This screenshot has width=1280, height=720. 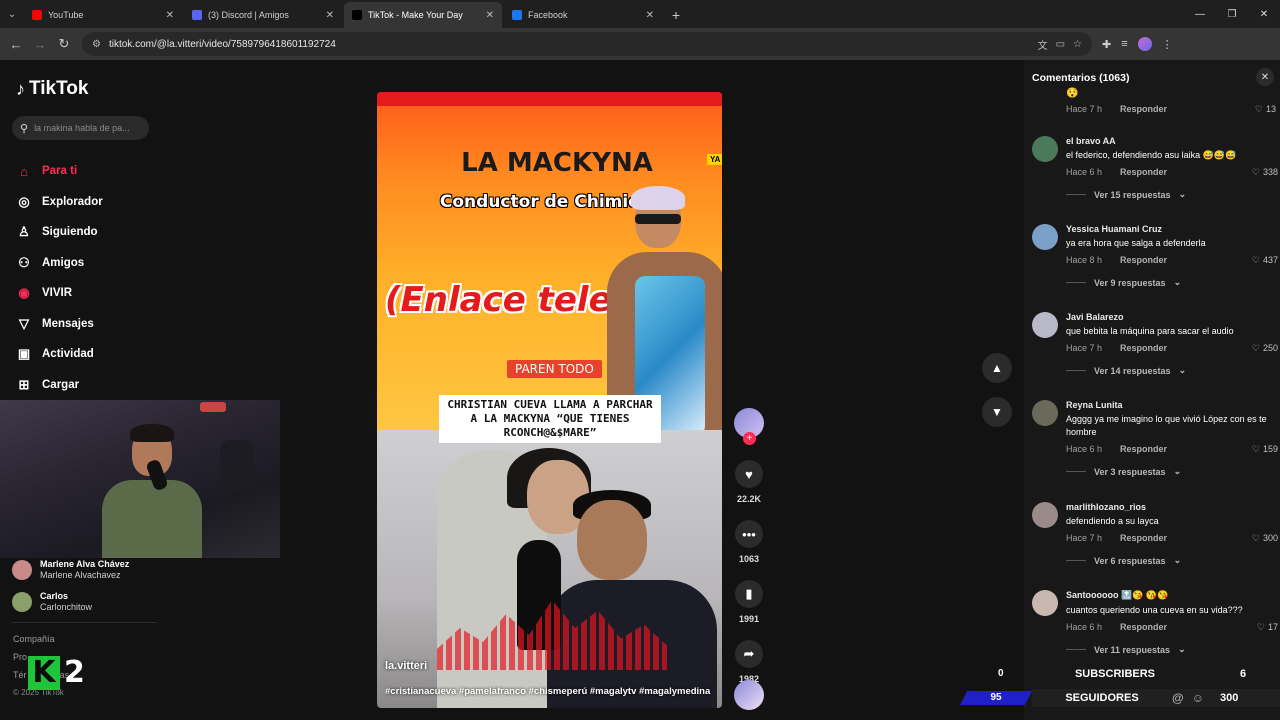 I want to click on browser-tab: YouTube ✕, so click(x=103, y=15).